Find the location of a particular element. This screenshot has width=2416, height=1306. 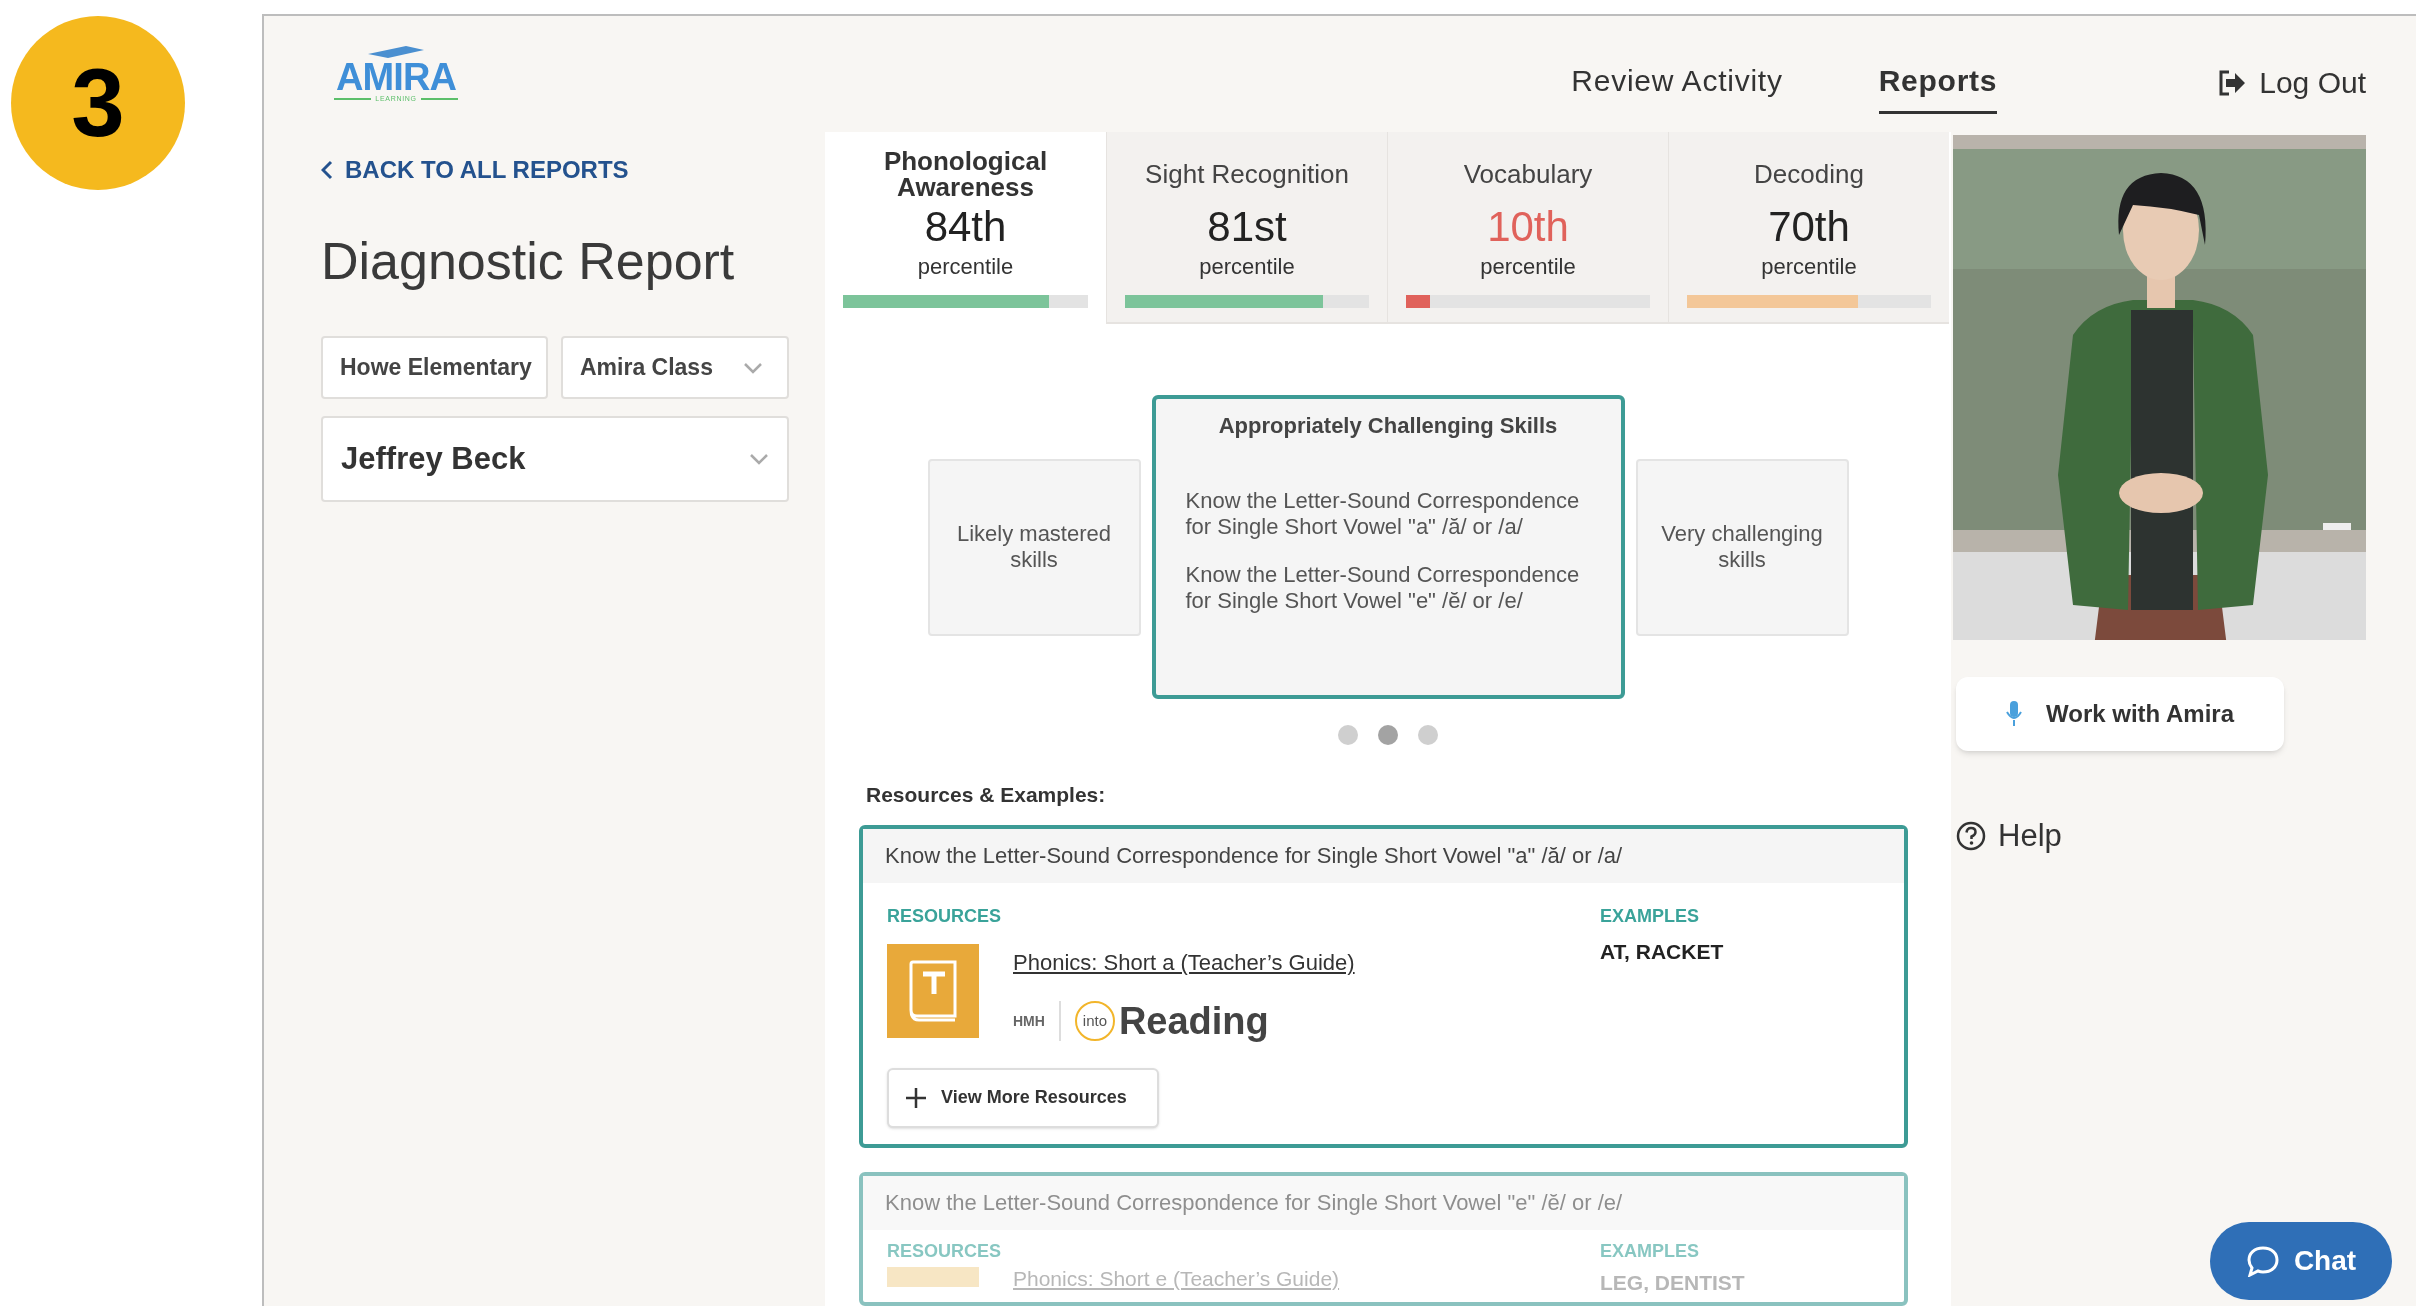

score-tab: Decoding 70th percentile is located at coordinates (1808, 228).